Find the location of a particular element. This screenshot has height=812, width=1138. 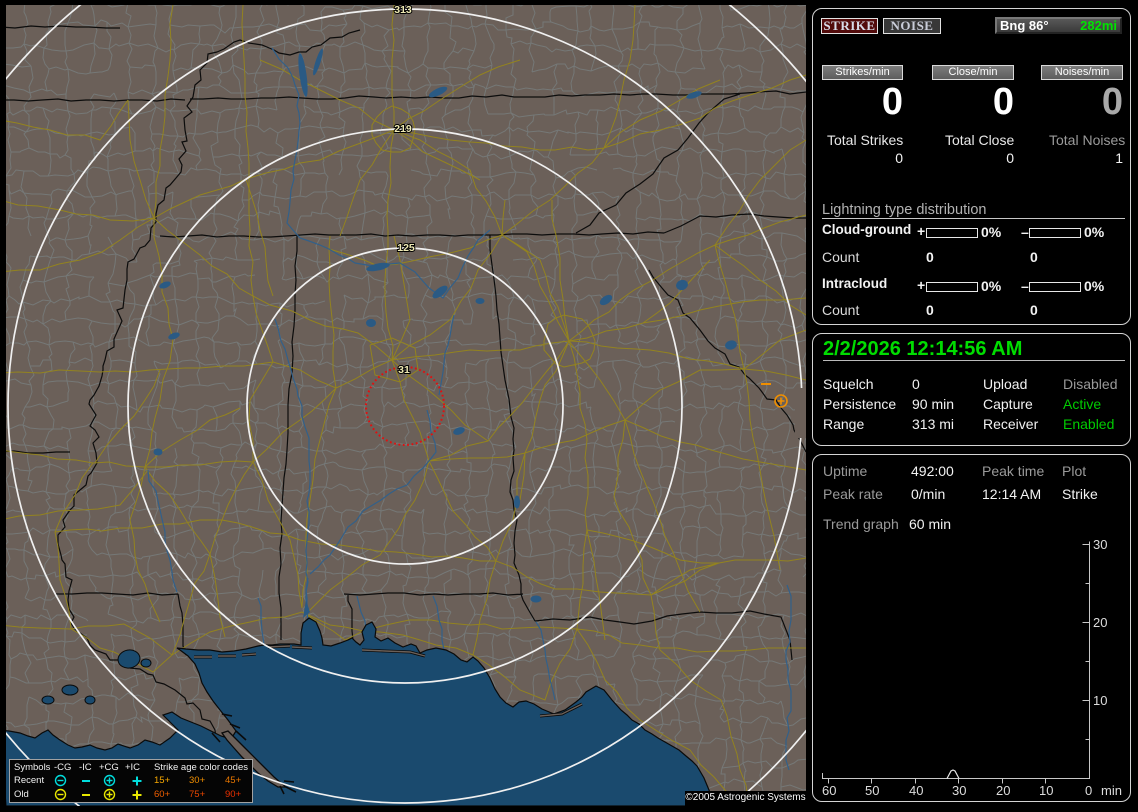

svg-text: 60 is located at coordinates (829, 790).